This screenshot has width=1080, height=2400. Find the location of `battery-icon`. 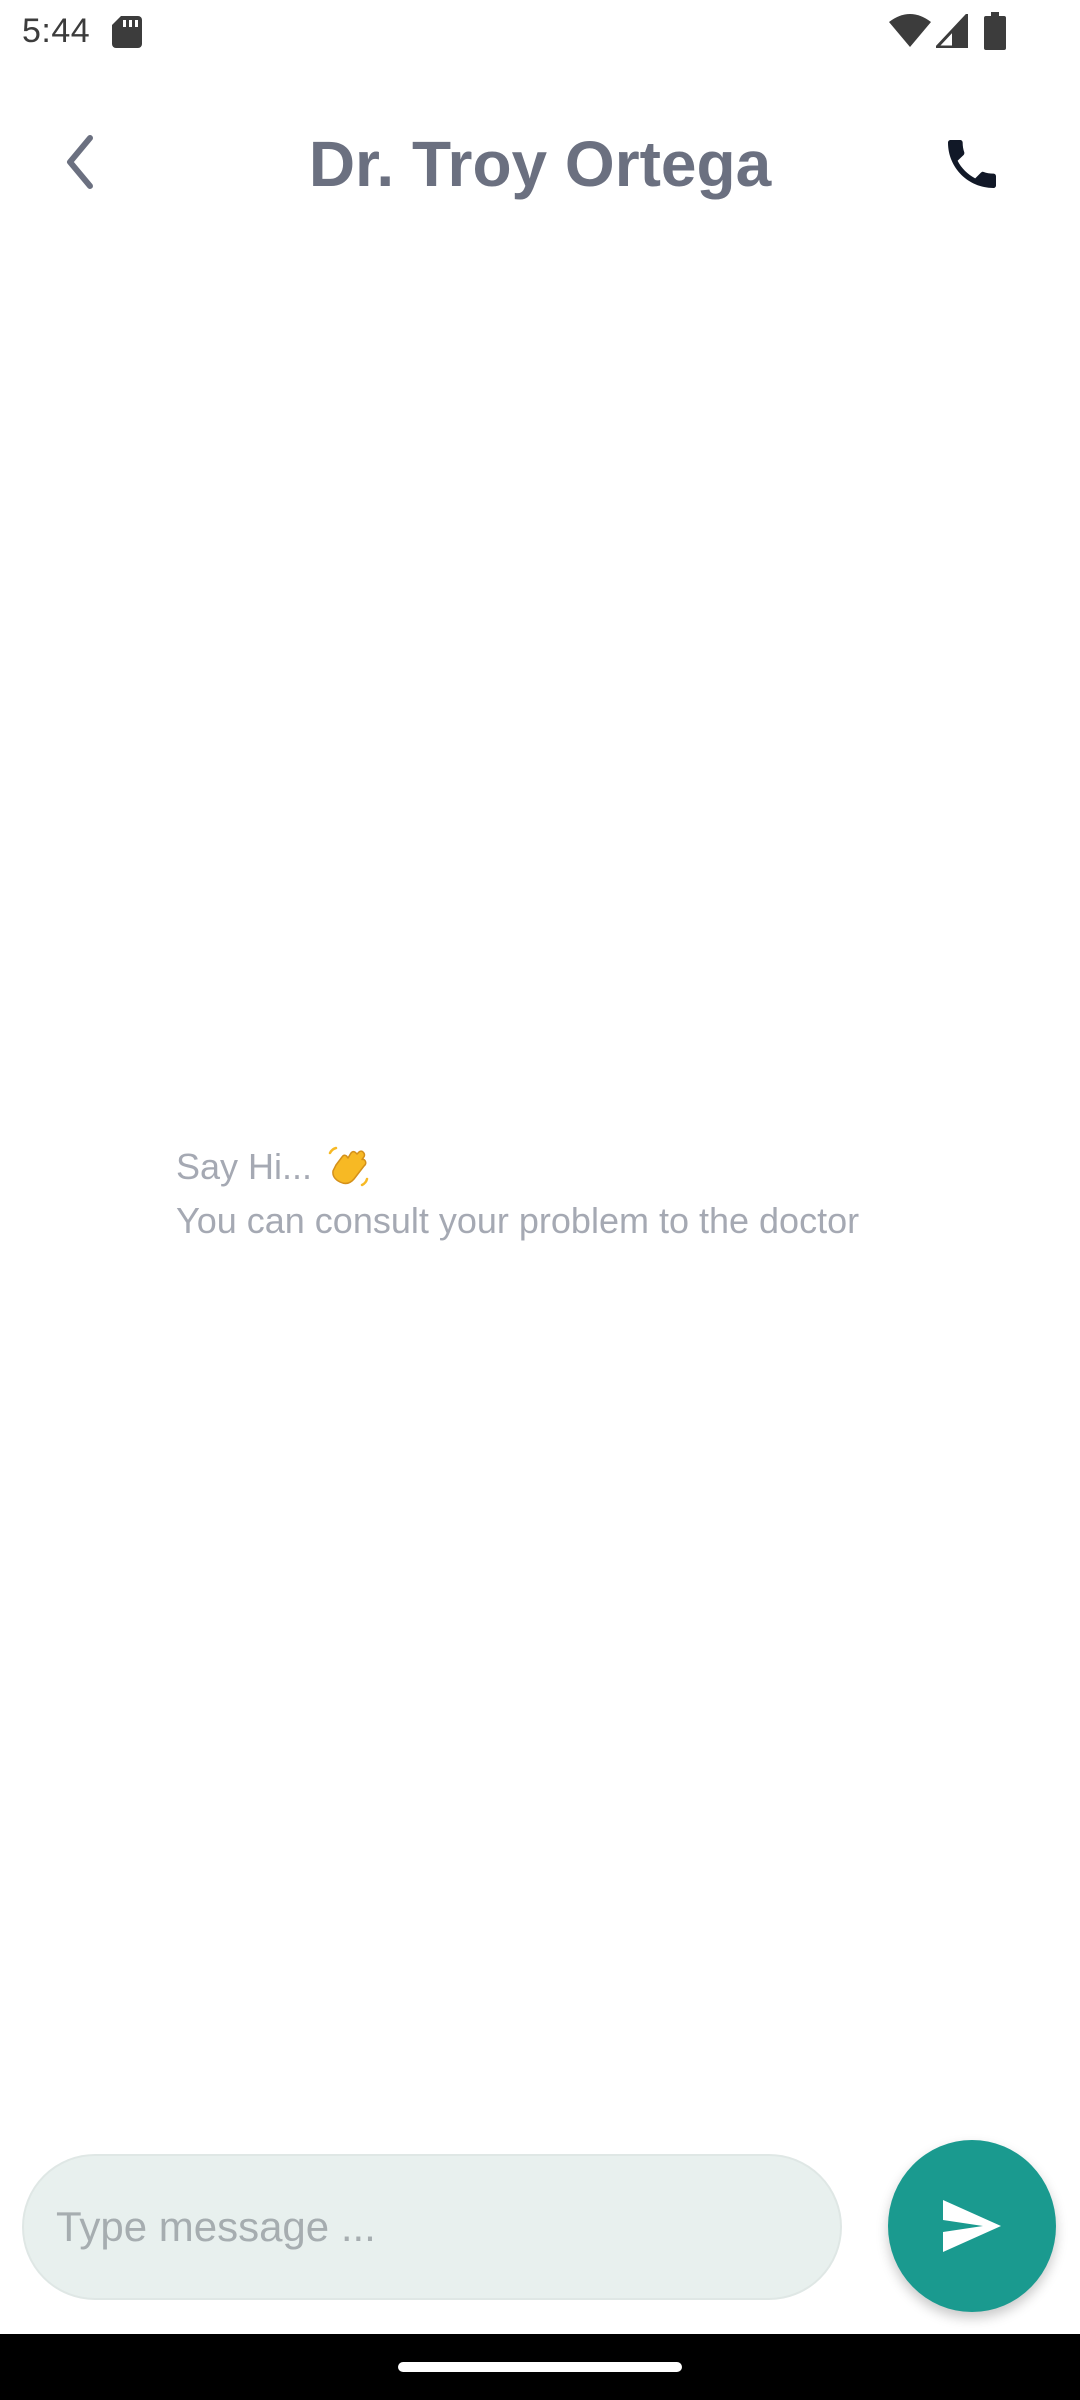

battery-icon is located at coordinates (995, 31).